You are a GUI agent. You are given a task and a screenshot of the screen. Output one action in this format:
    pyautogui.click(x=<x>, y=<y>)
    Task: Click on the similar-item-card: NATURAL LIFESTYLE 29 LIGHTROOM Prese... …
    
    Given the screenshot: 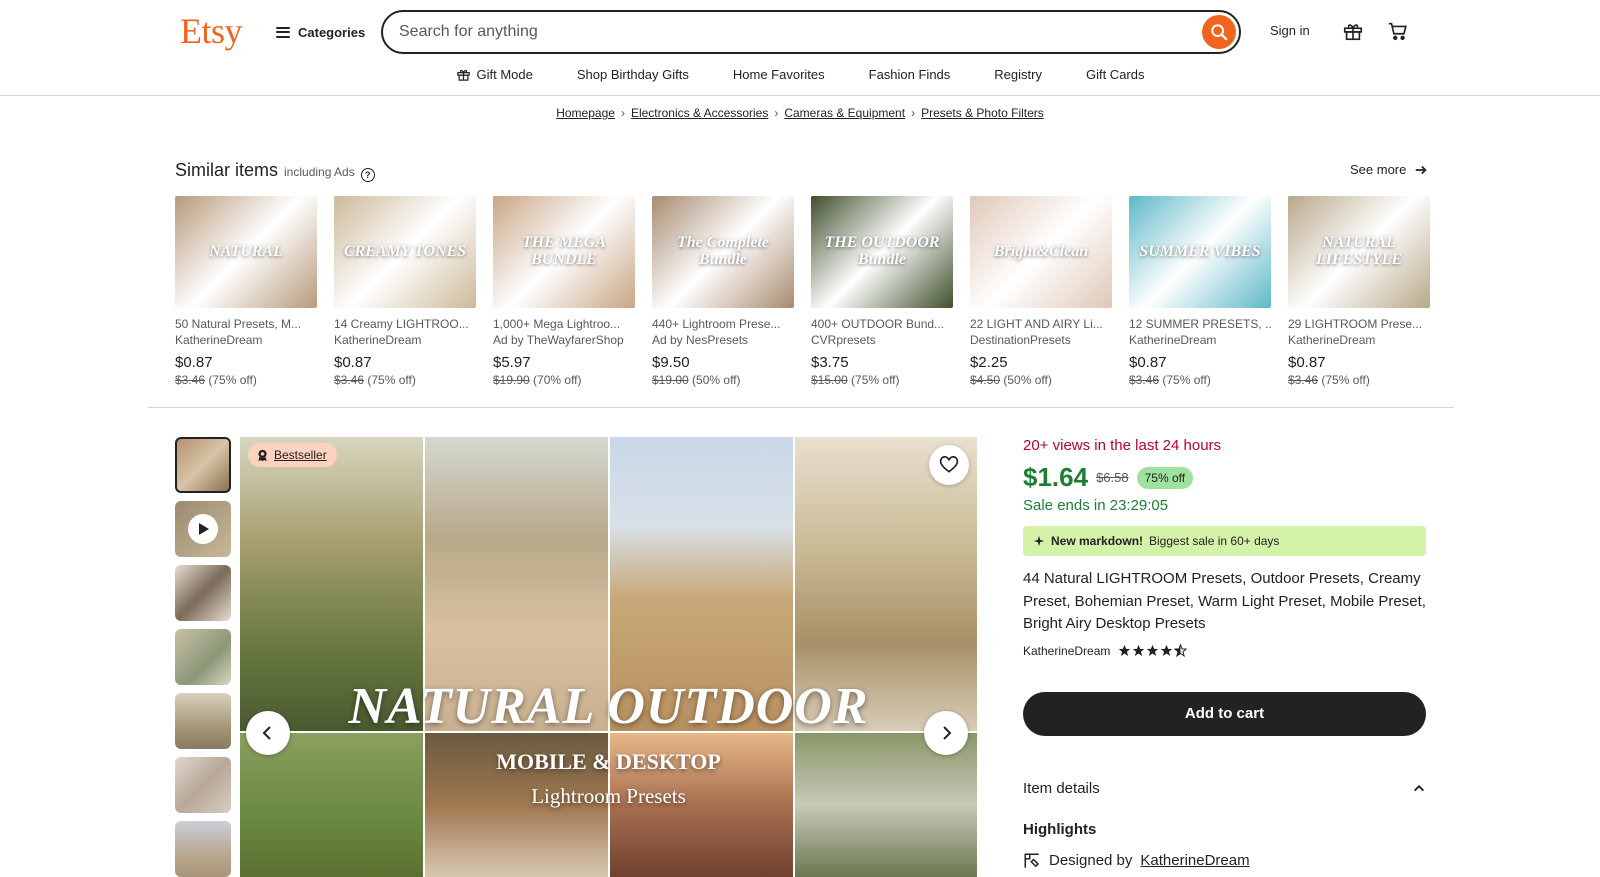 What is the action you would take?
    pyautogui.click(x=1359, y=291)
    